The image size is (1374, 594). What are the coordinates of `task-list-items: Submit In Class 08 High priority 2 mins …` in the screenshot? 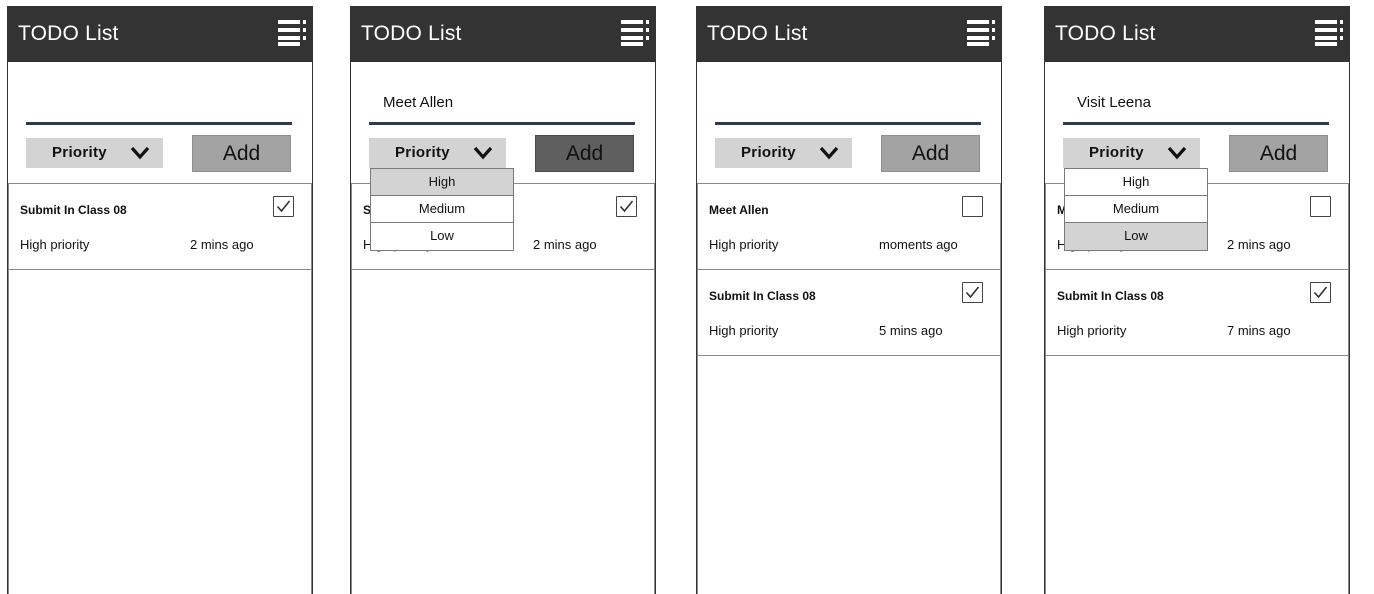 It's located at (160, 227).